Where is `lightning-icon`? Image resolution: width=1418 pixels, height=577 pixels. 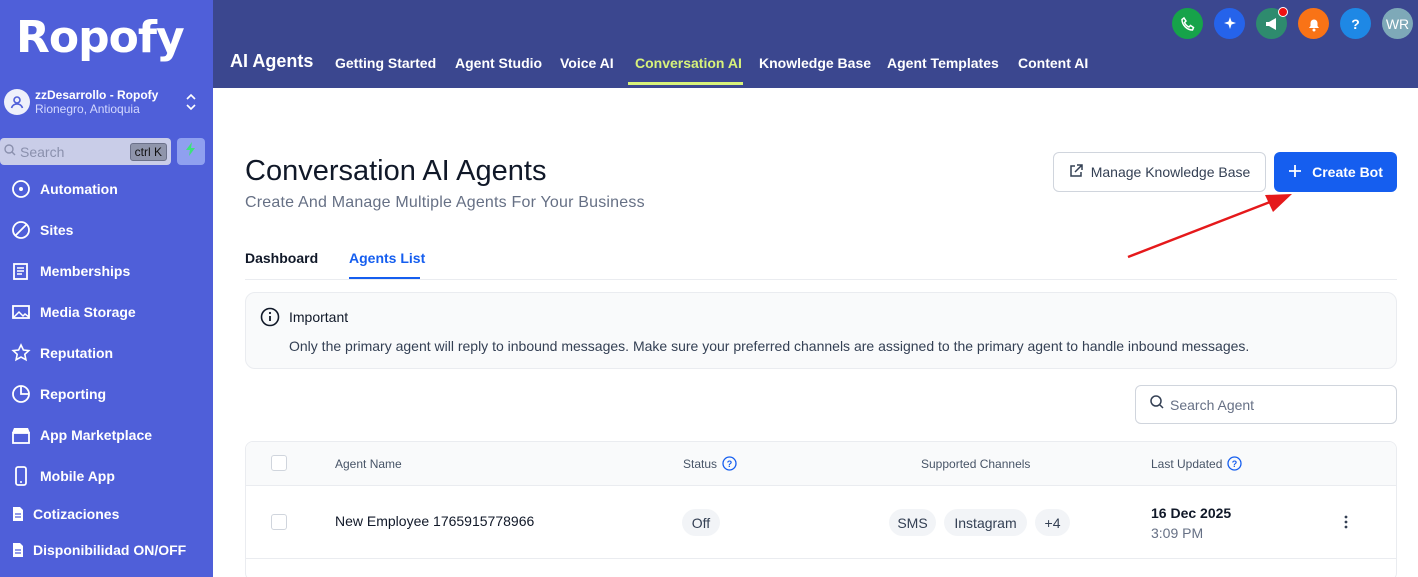
lightning-icon is located at coordinates (191, 151).